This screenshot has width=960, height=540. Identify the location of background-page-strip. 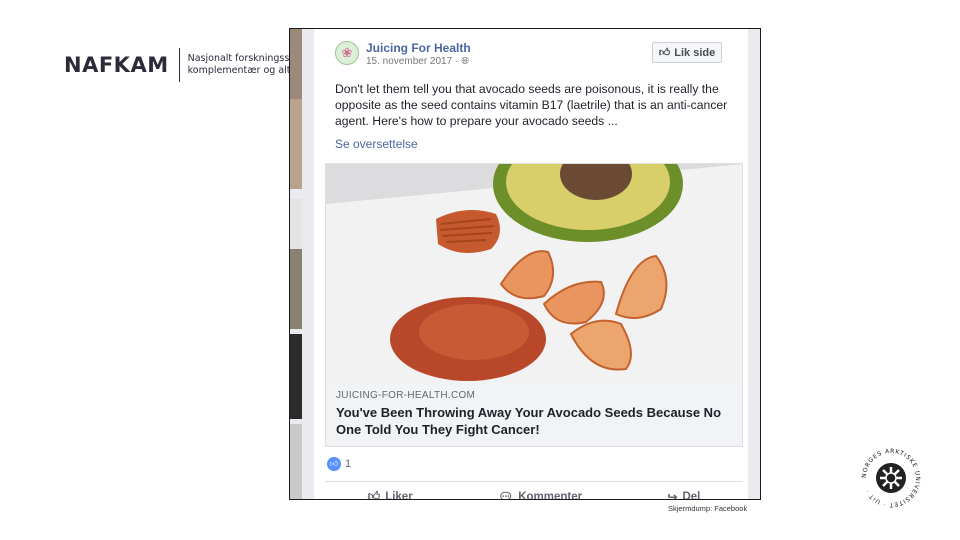
(296, 264).